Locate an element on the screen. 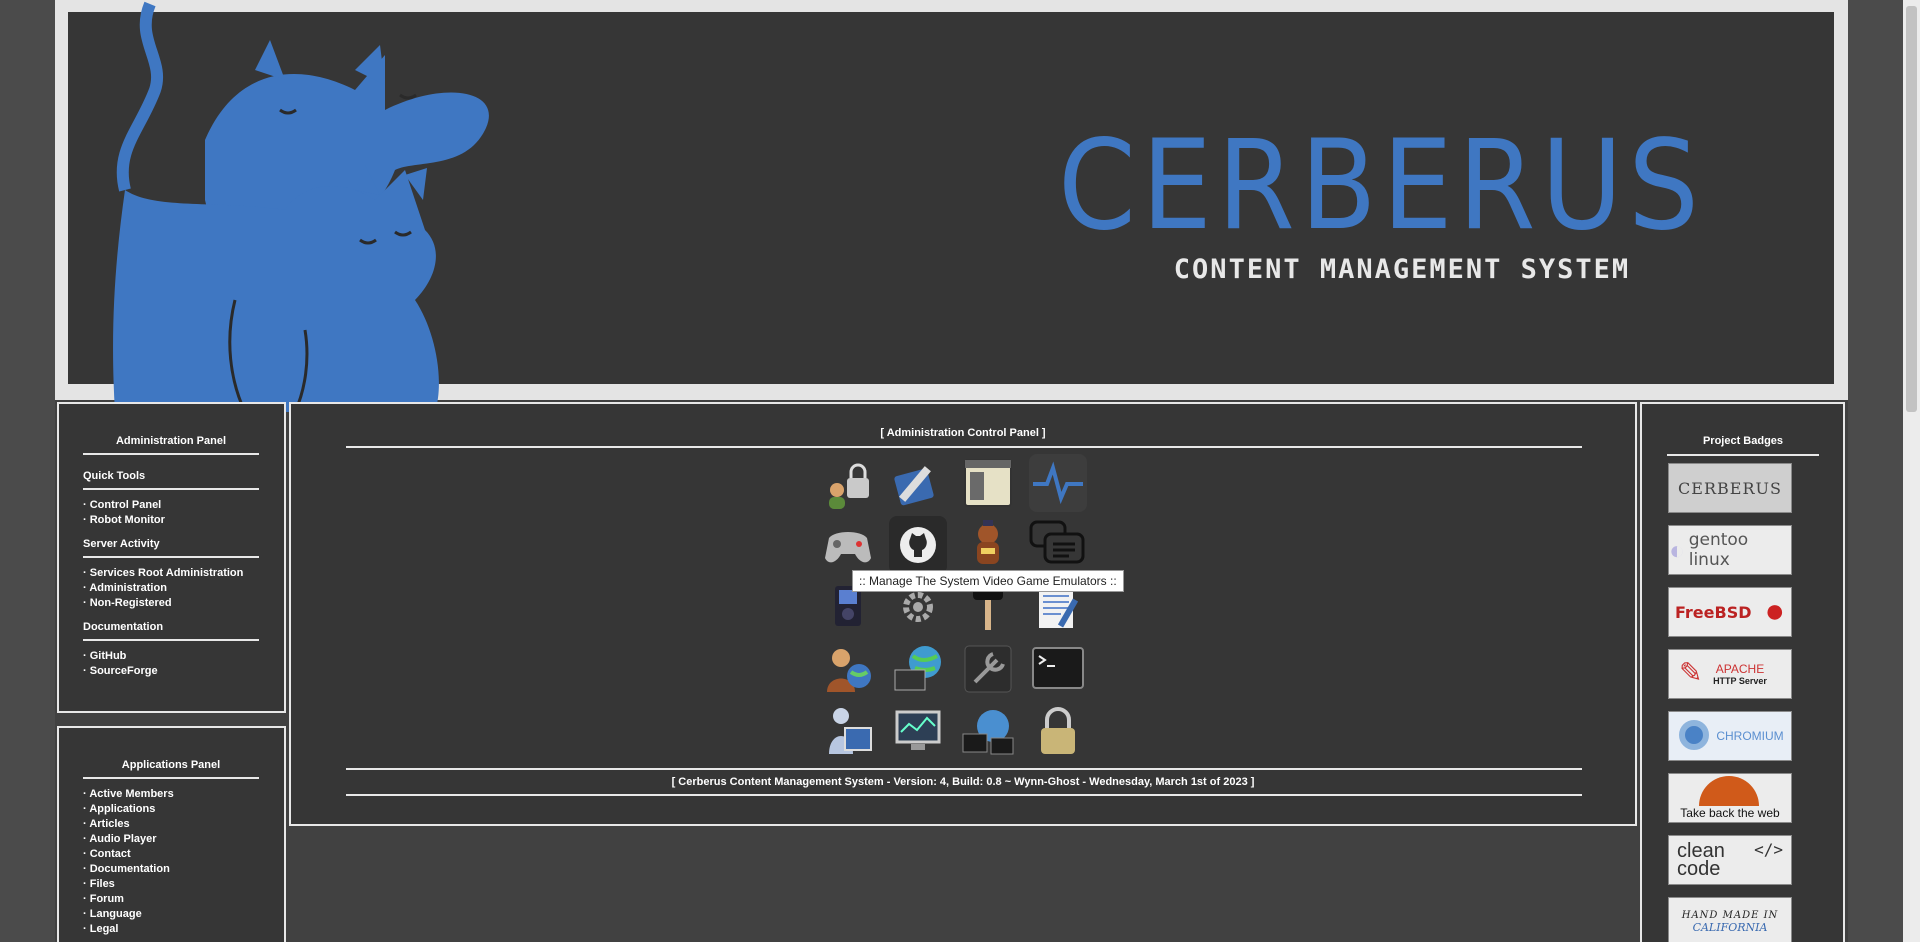 The height and width of the screenshot is (942, 1920). documentation-list: GitHub SourceForge is located at coordinates (183, 660).